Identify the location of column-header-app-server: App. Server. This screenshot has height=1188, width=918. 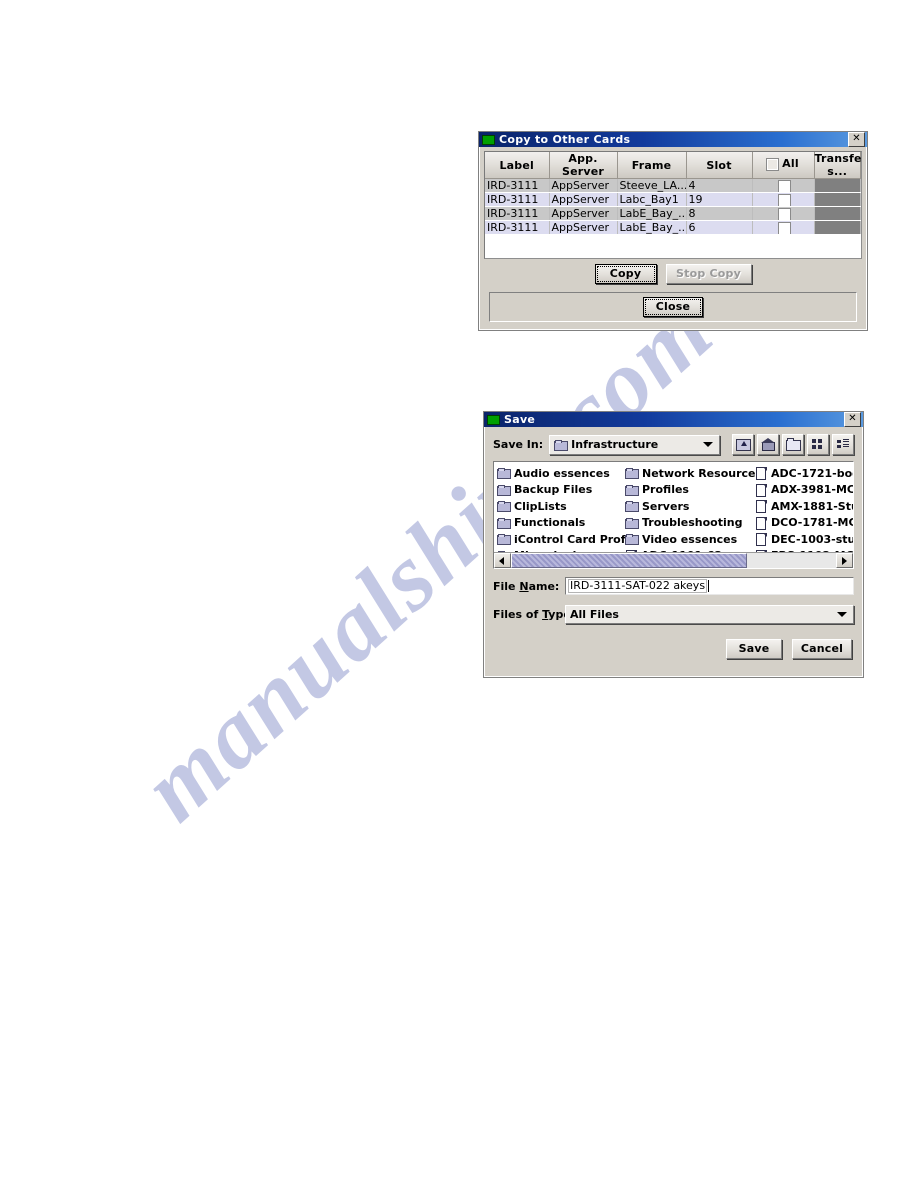
(583, 165).